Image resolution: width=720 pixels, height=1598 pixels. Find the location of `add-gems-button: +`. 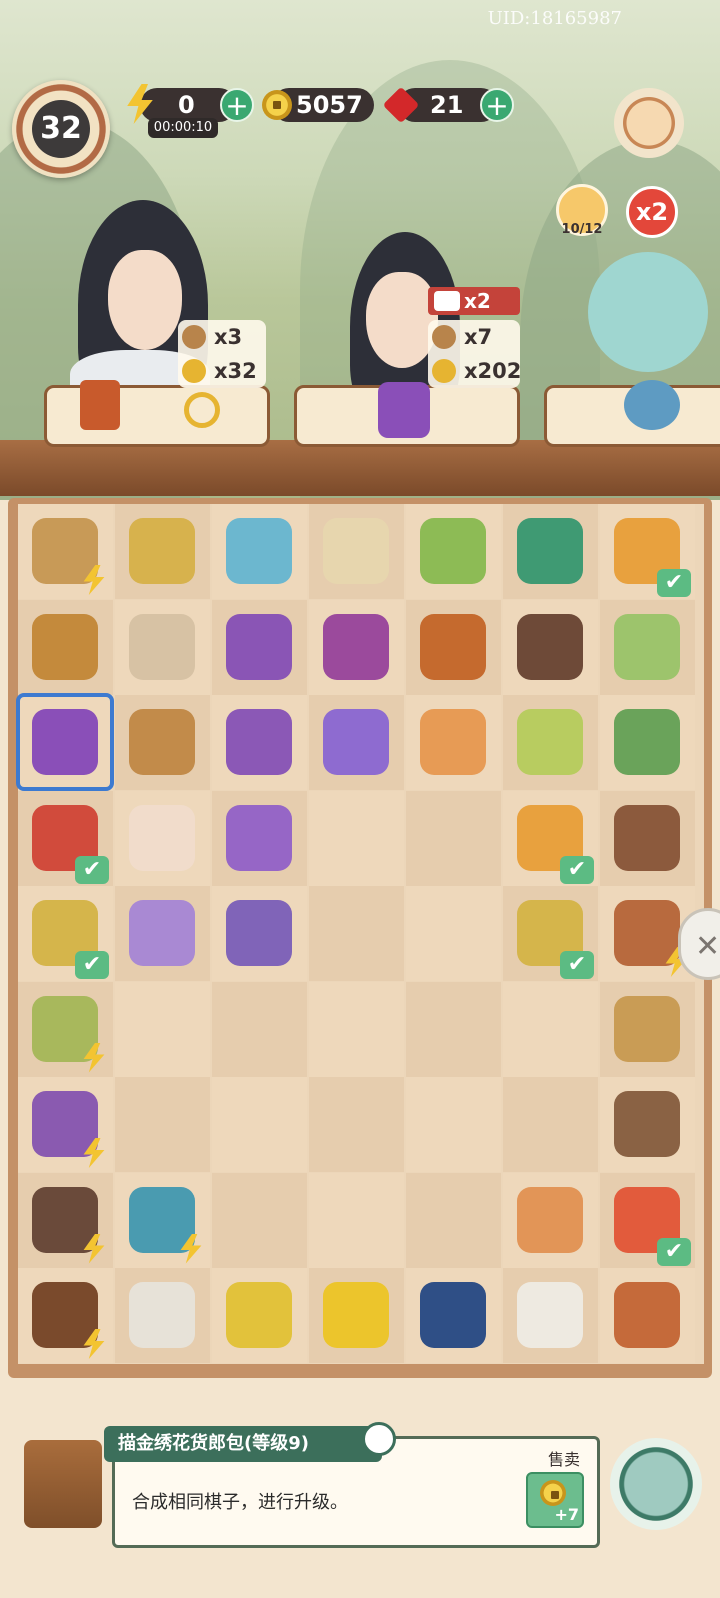

add-gems-button: + is located at coordinates (497, 105).